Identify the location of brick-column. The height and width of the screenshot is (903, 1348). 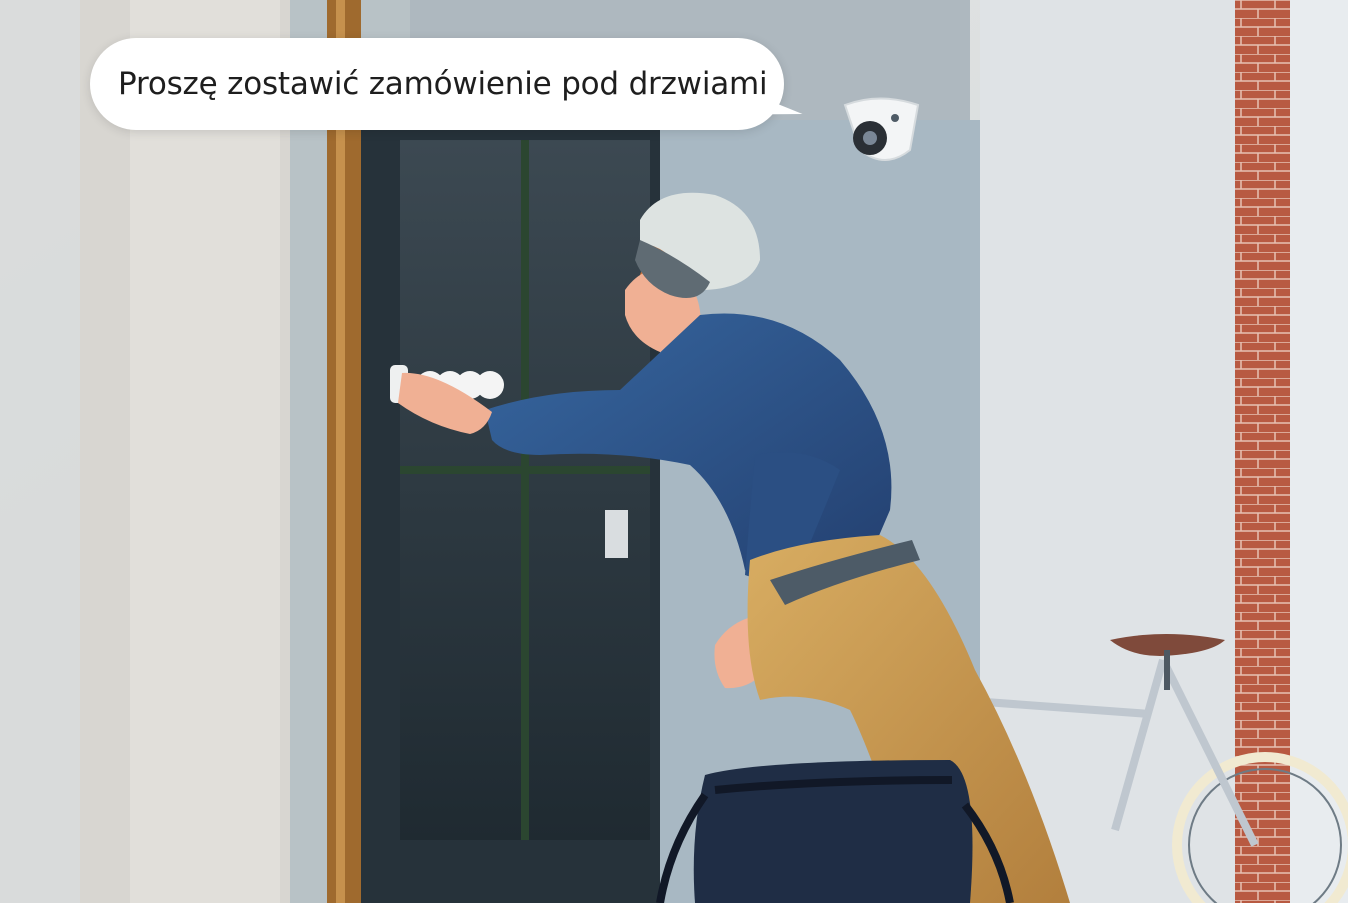
(1262, 451).